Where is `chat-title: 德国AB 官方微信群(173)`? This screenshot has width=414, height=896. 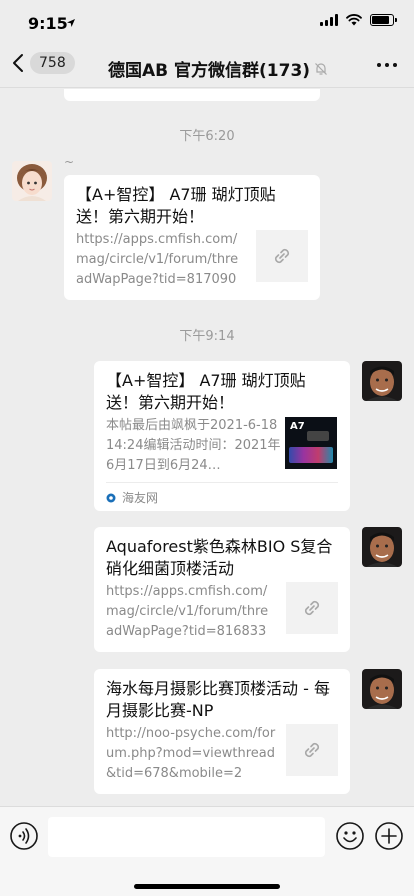 chat-title: 德国AB 官方微信群(173) is located at coordinates (218, 68).